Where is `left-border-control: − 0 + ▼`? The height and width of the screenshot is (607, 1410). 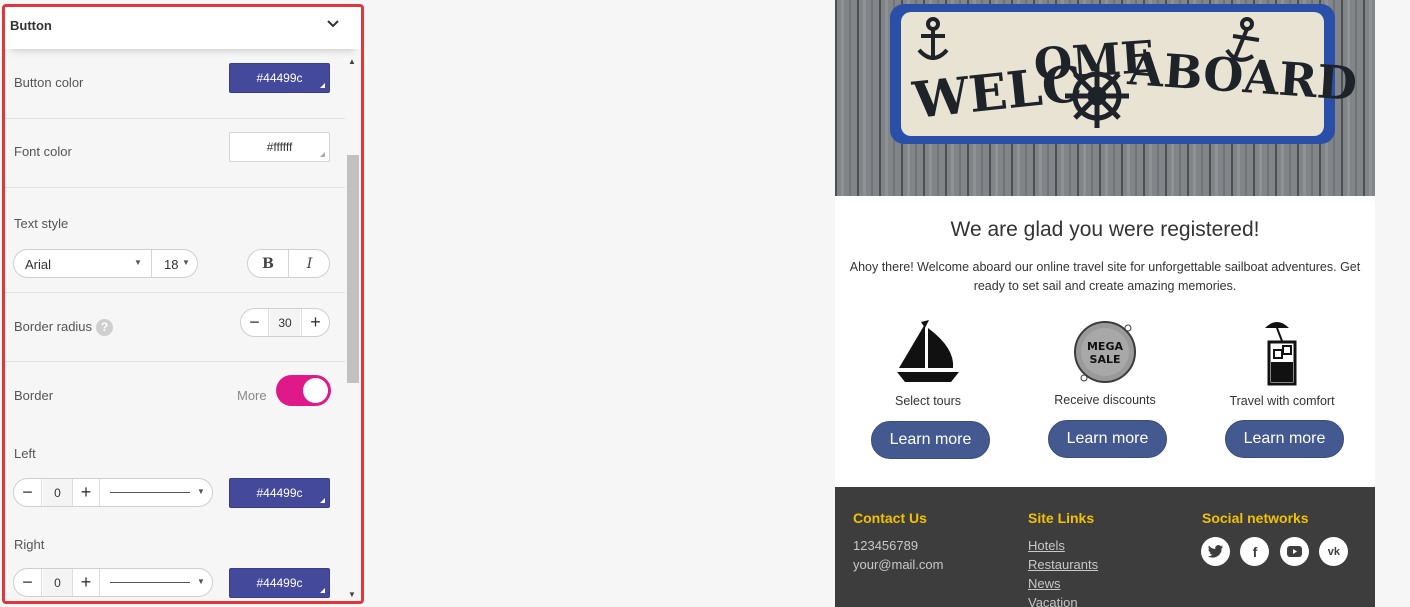
left-border-control: − 0 + ▼ is located at coordinates (113, 492).